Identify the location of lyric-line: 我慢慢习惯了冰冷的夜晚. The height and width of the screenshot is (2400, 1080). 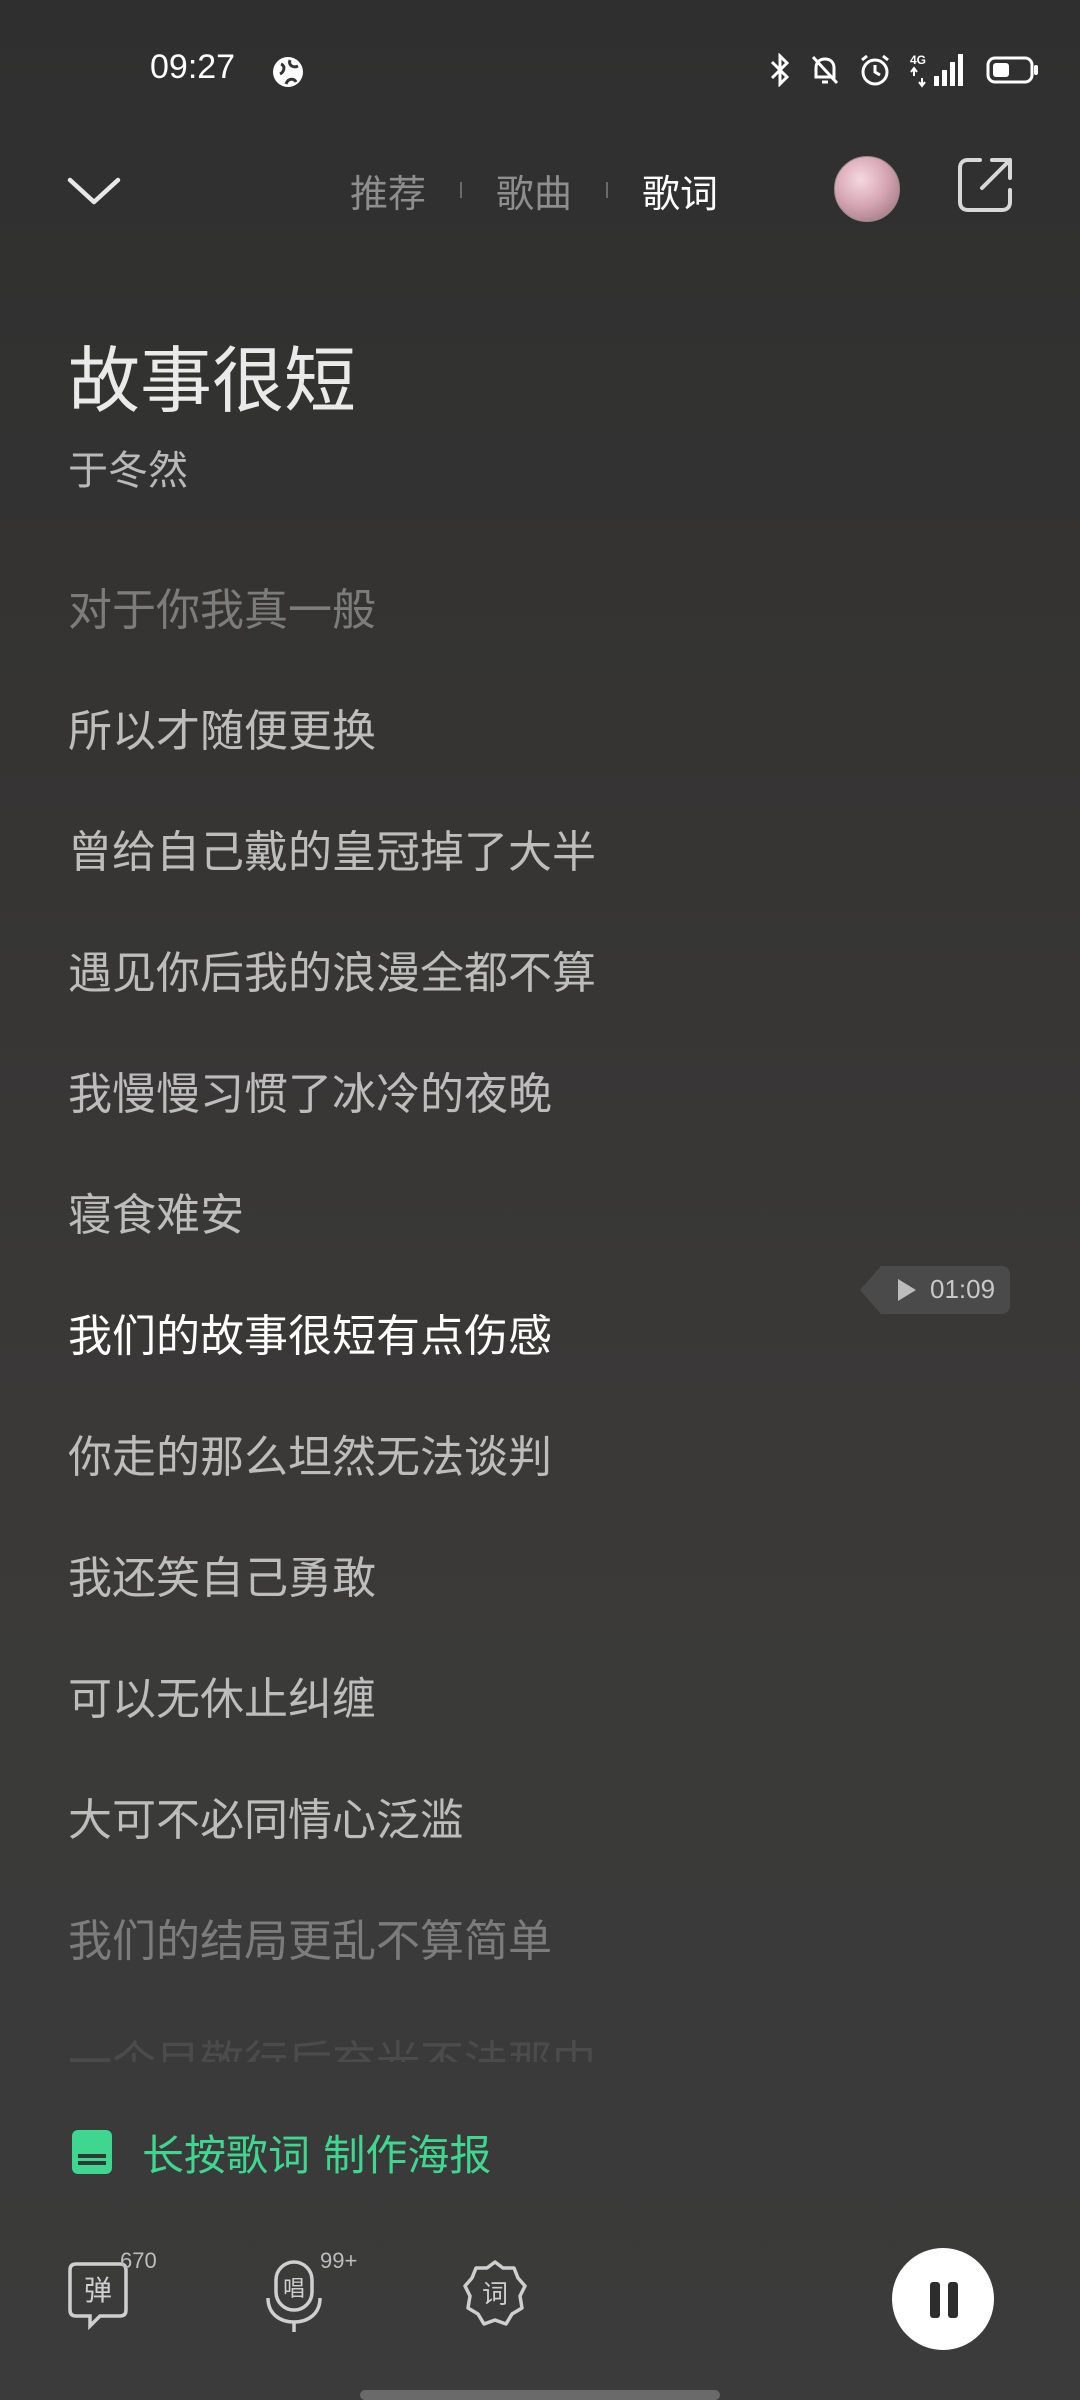
(310, 1090).